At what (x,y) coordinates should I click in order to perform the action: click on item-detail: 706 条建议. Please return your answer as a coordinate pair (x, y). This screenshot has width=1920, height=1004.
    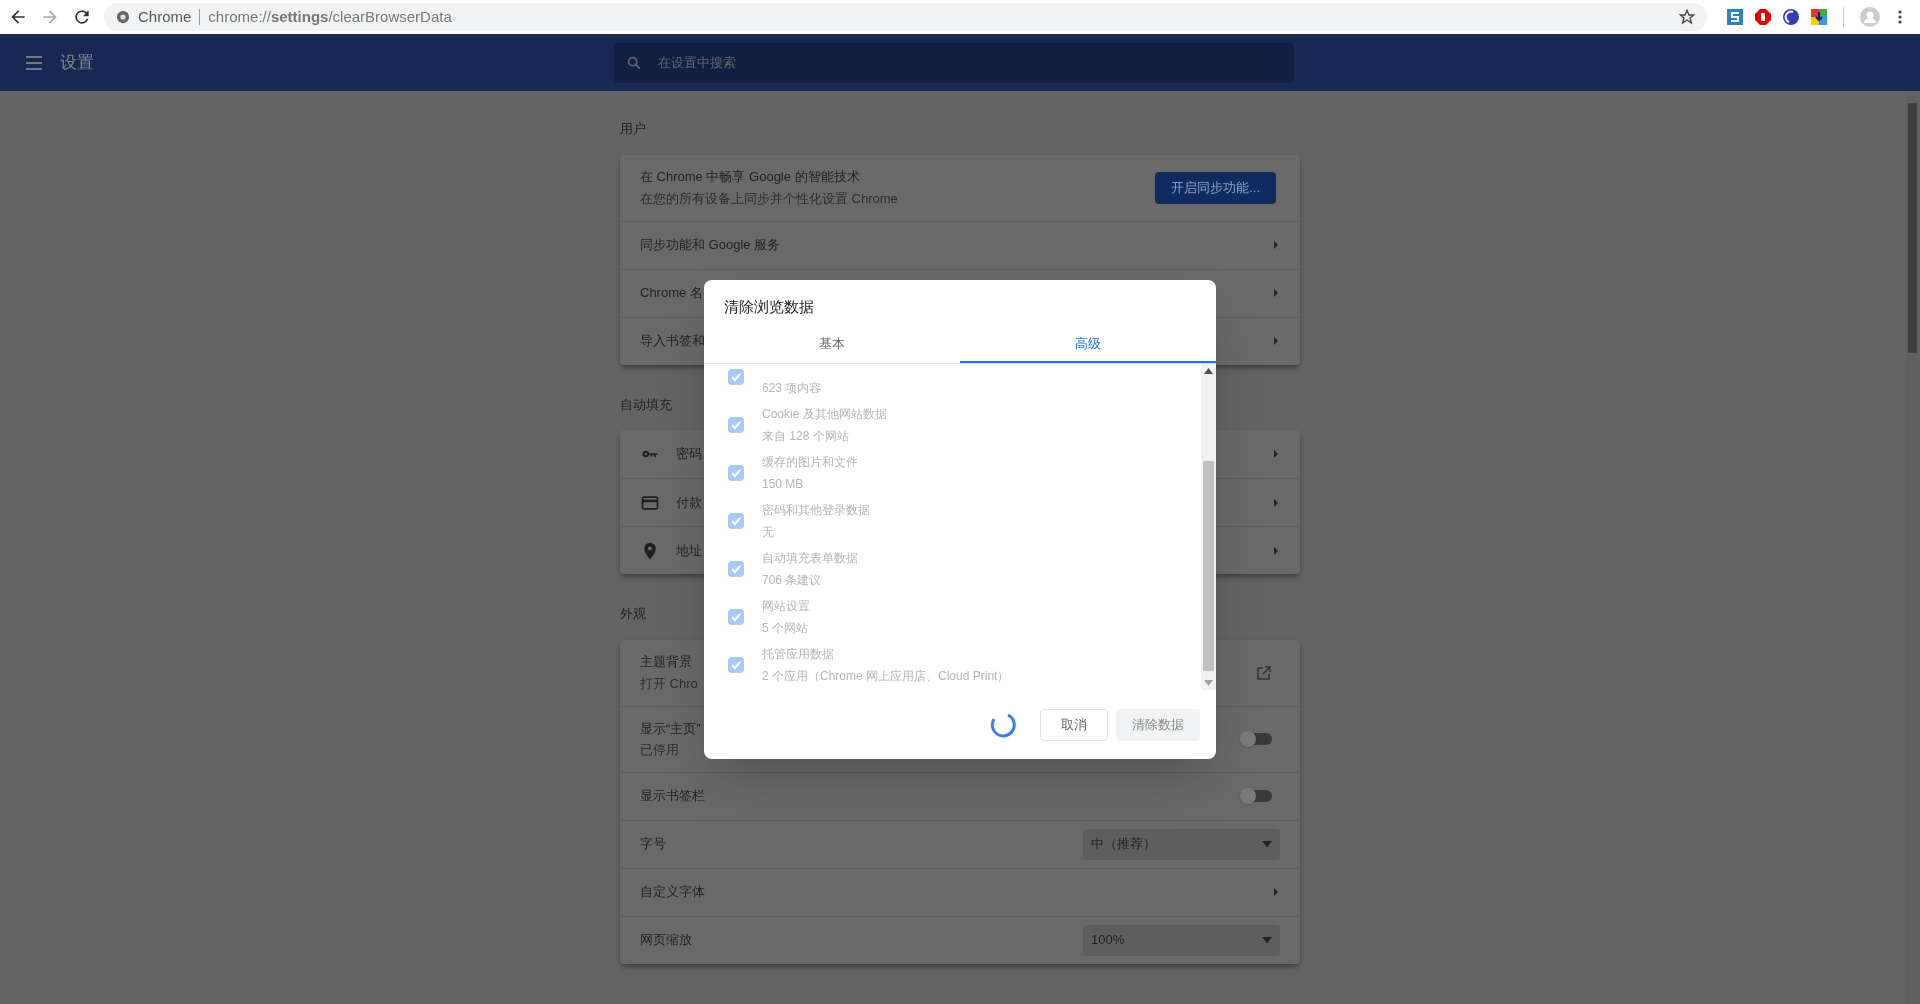
    Looking at the image, I should click on (792, 580).